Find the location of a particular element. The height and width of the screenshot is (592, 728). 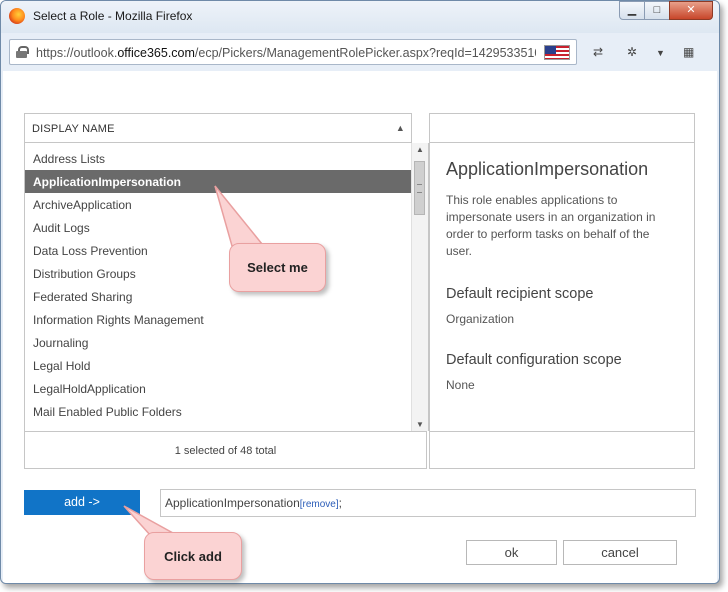

select-me-pointer is located at coordinates (239, 216).